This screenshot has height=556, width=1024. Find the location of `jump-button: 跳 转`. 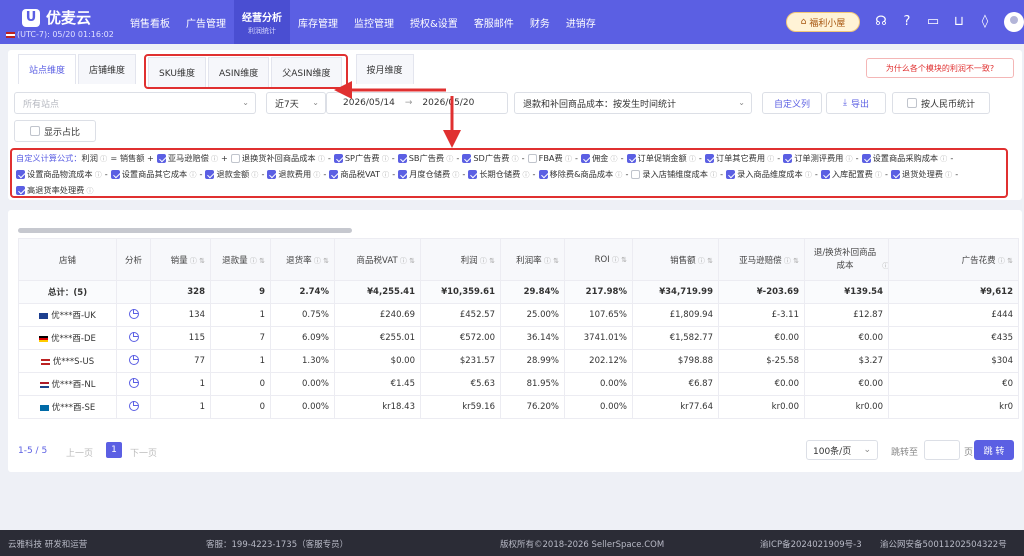

jump-button: 跳 转 is located at coordinates (994, 450).